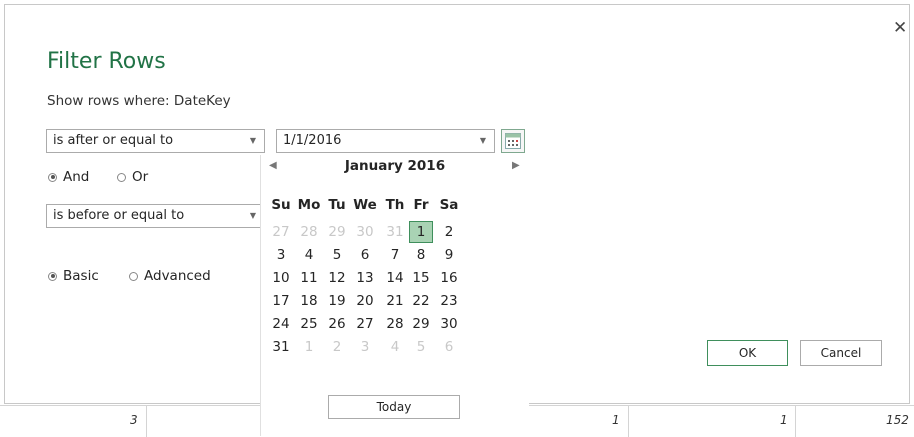 The width and height of the screenshot is (914, 437). I want to click on calendar-day: 17, so click(281, 301).